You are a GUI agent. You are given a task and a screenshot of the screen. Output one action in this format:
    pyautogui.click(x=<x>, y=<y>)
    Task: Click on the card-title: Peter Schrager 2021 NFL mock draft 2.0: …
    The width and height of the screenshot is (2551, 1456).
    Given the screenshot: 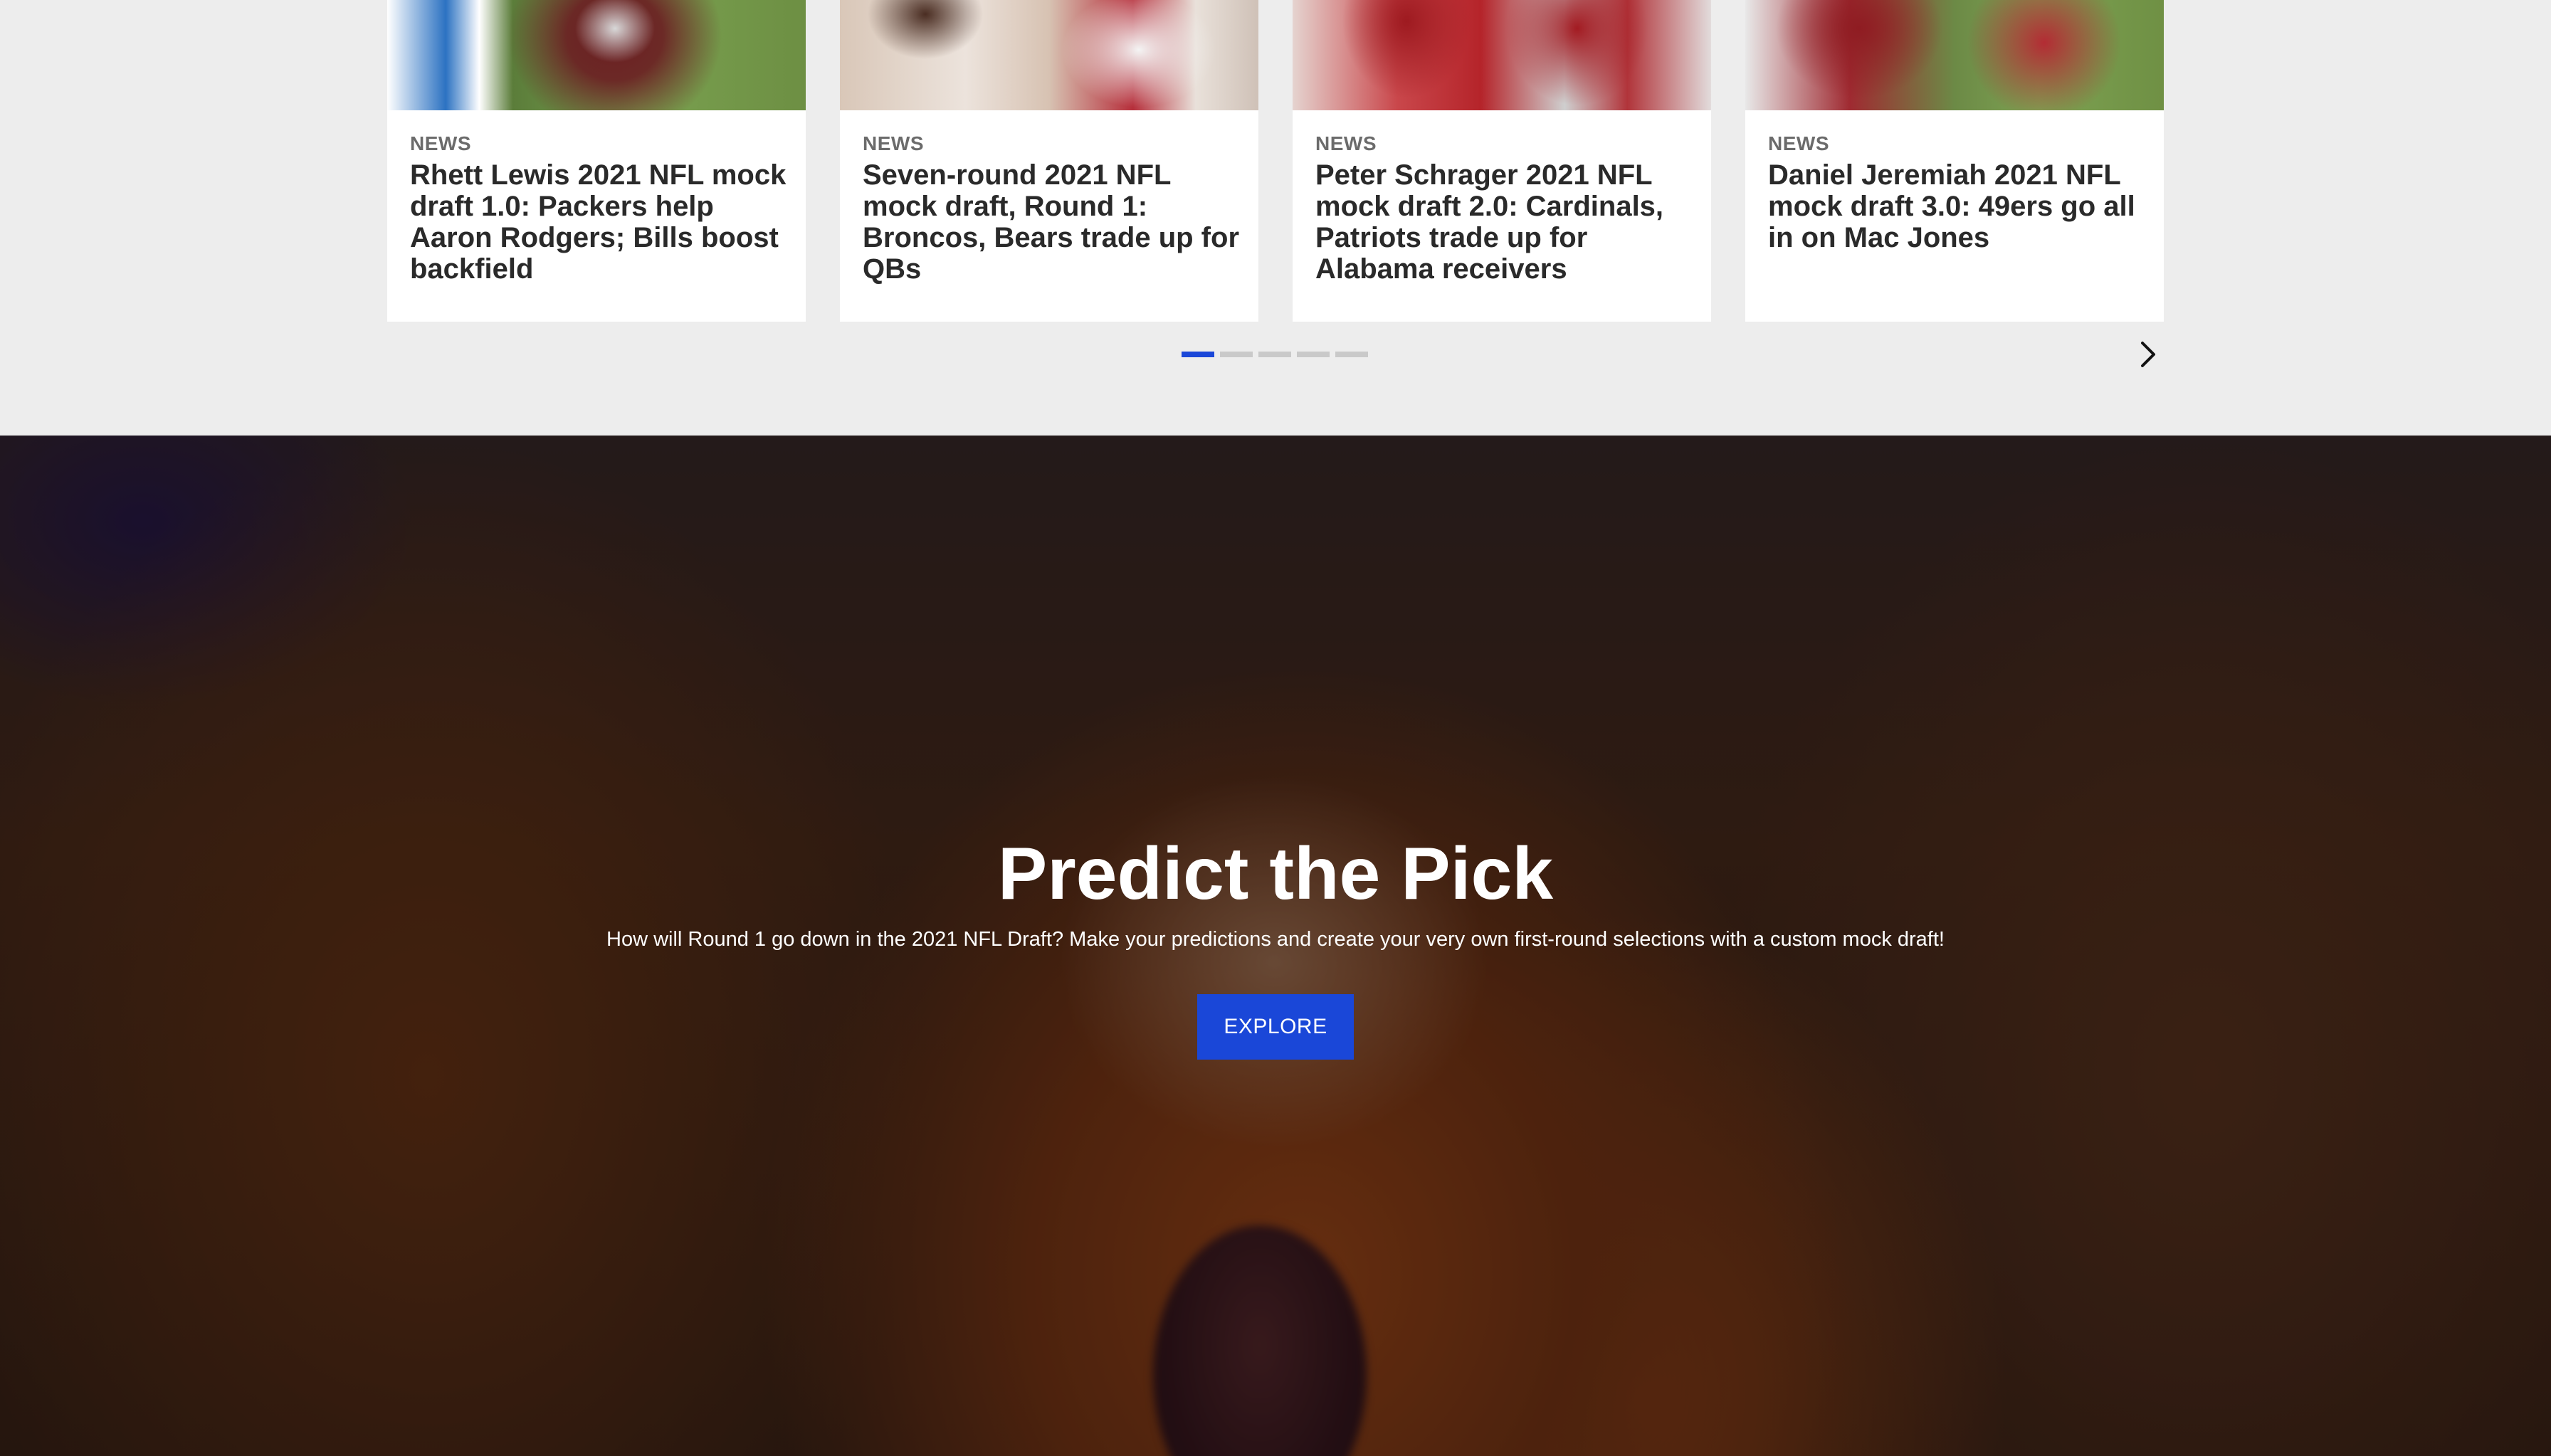 What is the action you would take?
    pyautogui.click(x=1504, y=222)
    